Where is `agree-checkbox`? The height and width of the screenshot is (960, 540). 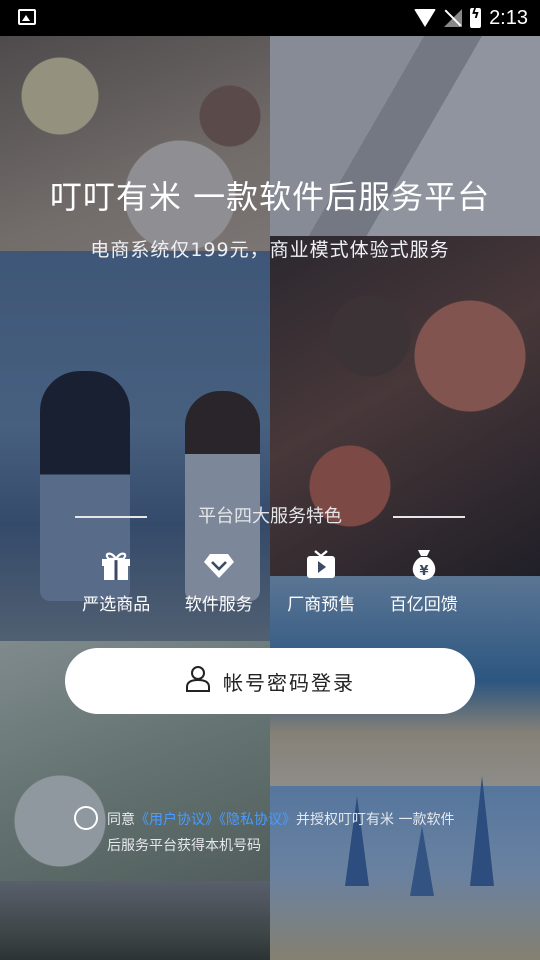 agree-checkbox is located at coordinates (86, 818).